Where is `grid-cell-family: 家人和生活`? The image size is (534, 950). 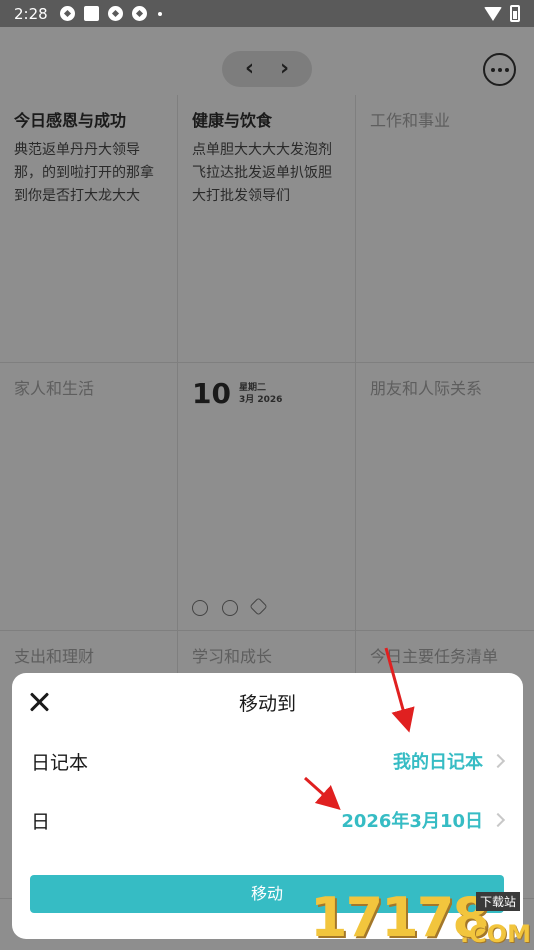 grid-cell-family: 家人和生活 is located at coordinates (89, 497).